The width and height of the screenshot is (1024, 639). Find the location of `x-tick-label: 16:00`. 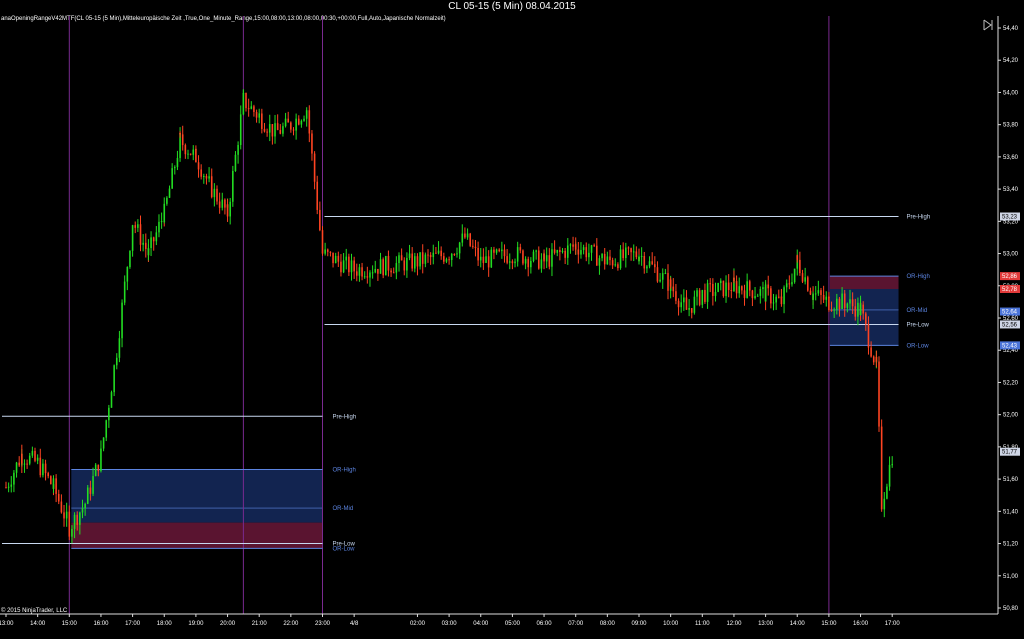

x-tick-label: 16:00 is located at coordinates (861, 624).